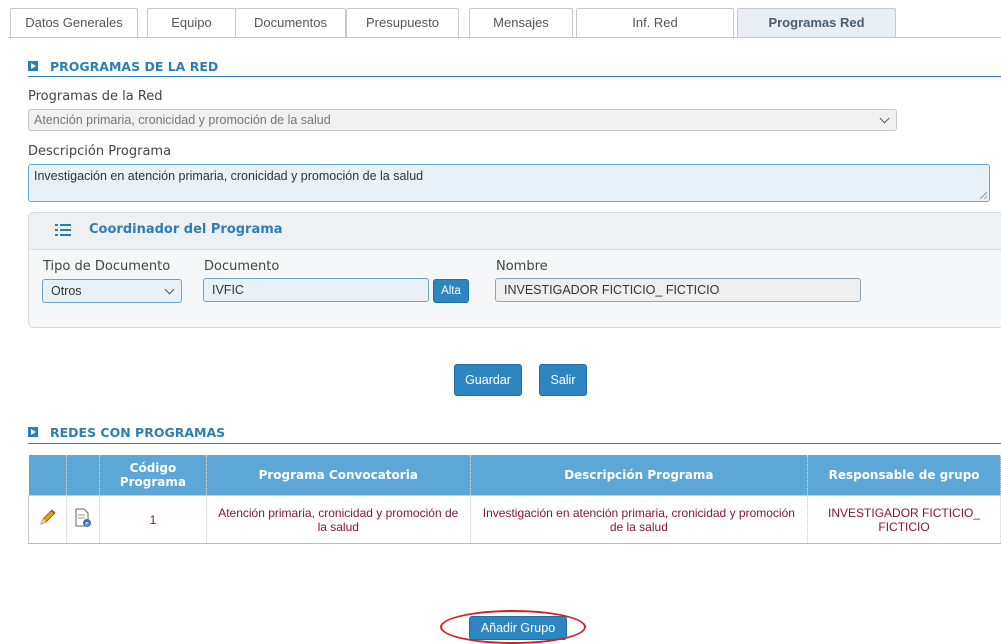 The image size is (1001, 644). I want to click on tab-equipo: Equipo, so click(191, 22).